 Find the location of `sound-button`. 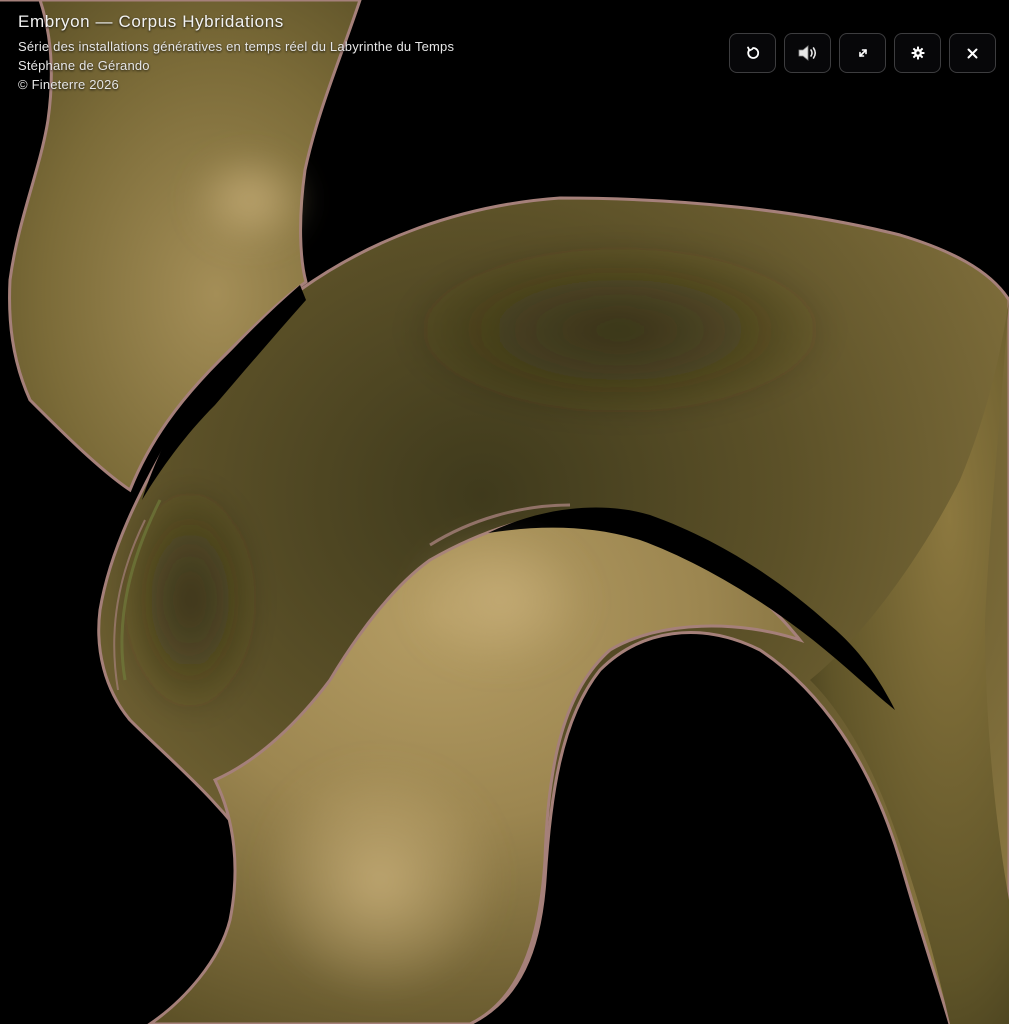

sound-button is located at coordinates (807, 53).